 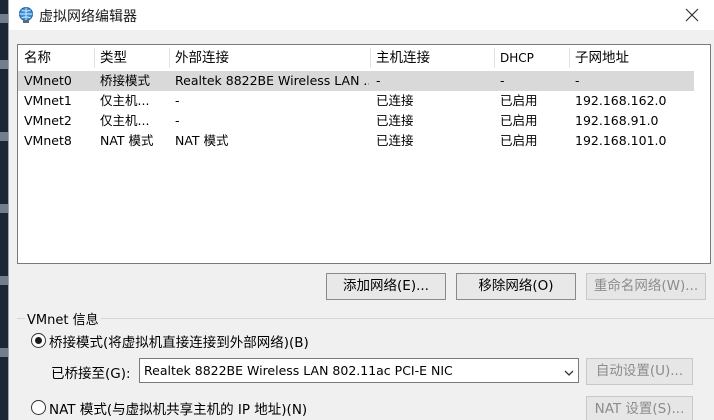 I want to click on column-header-type: 类型, so click(x=131, y=58).